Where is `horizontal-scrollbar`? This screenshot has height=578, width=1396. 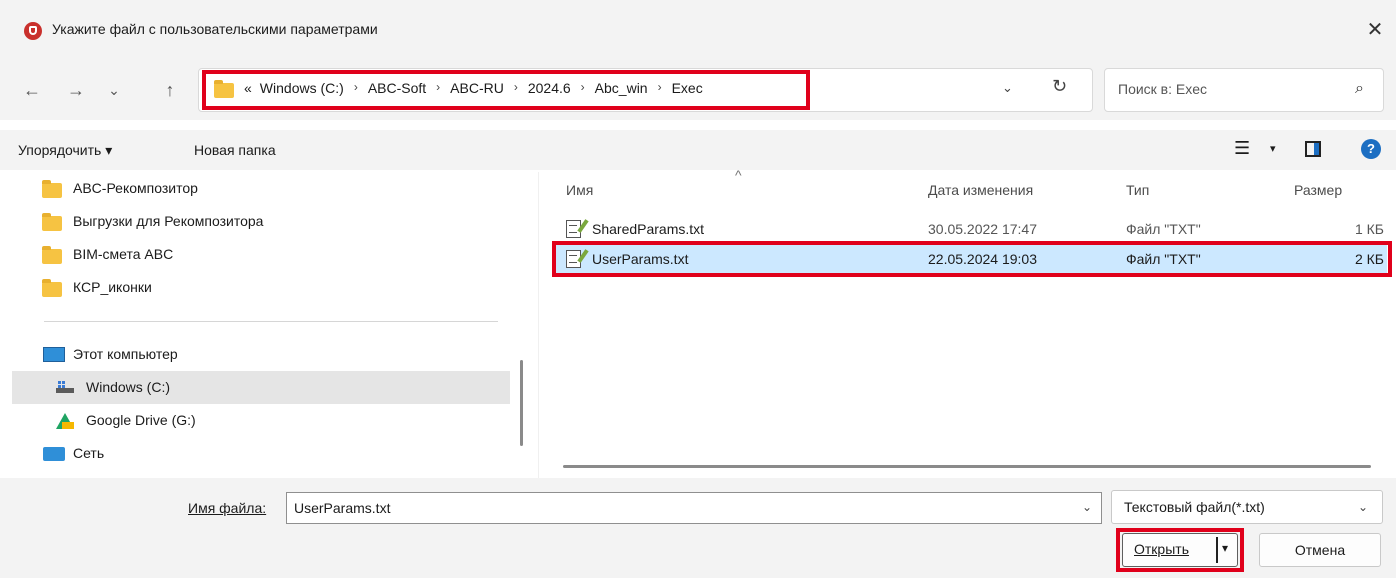 horizontal-scrollbar is located at coordinates (967, 466).